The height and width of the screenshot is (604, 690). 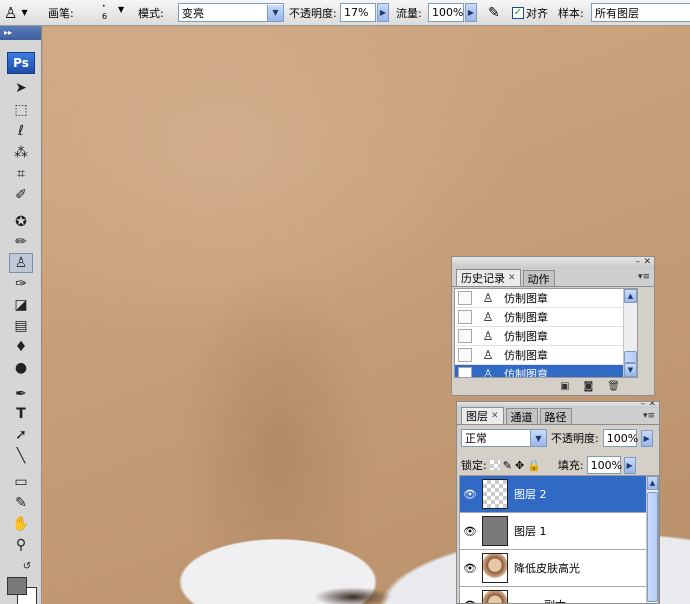 What do you see at coordinates (482, 415) in the screenshot?
I see `tab-layers: 图层 ✕` at bounding box center [482, 415].